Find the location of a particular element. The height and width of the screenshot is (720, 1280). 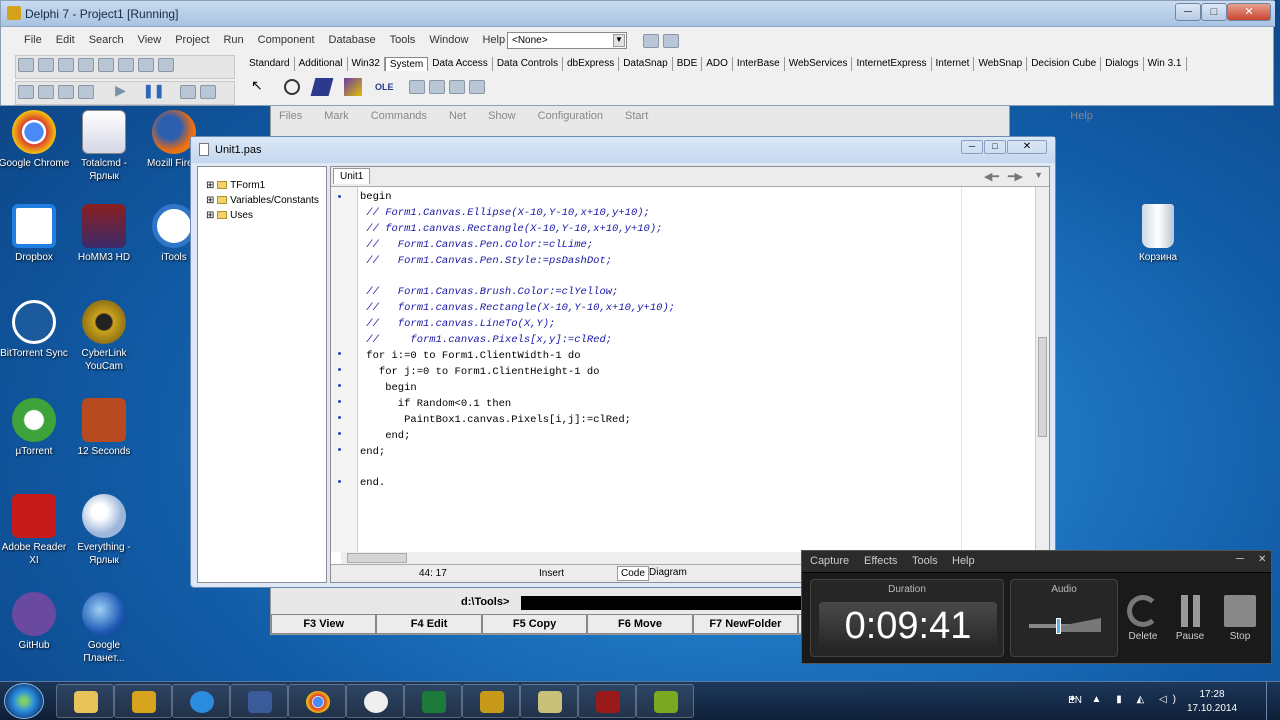

palette-tab: DataSnap is located at coordinates (646, 64).